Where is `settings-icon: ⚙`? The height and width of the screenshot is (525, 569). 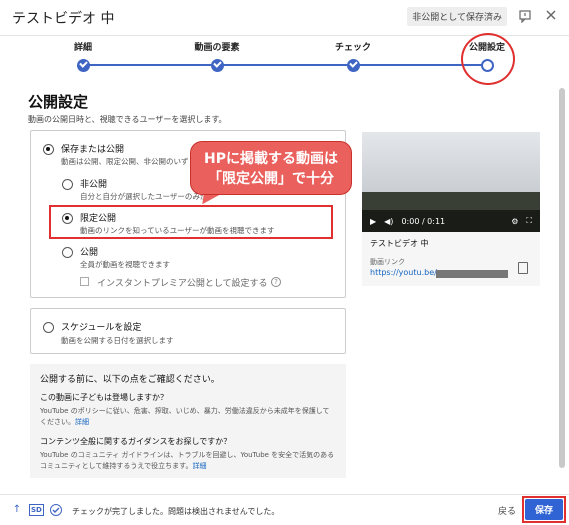 settings-icon: ⚙ is located at coordinates (514, 221).